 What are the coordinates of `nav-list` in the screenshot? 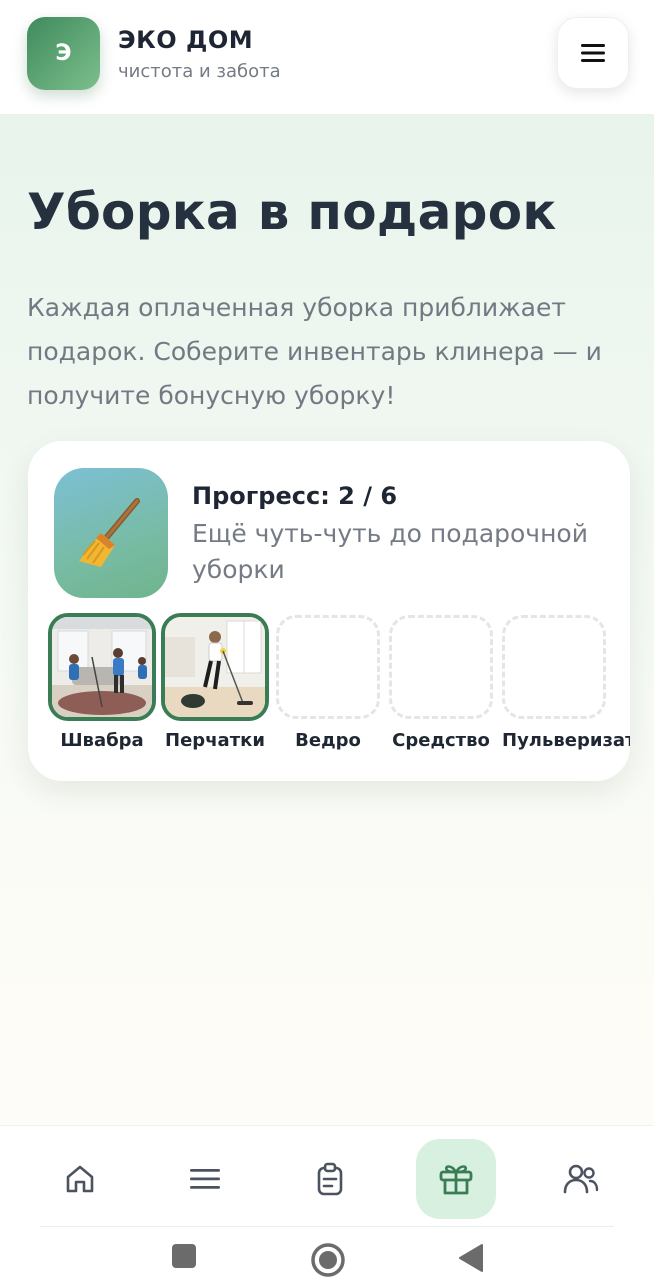 It's located at (205, 1179).